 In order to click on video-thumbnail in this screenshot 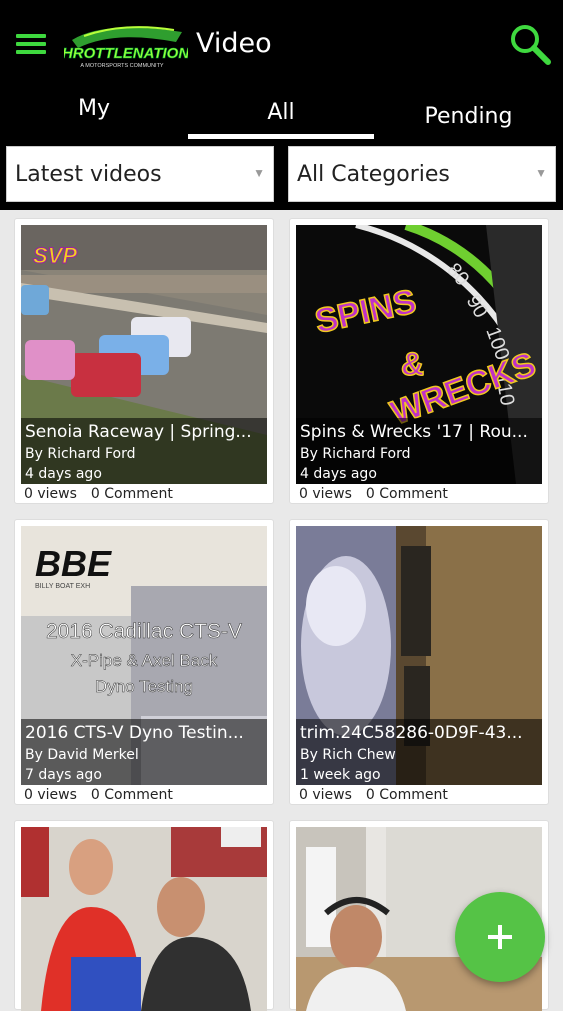, I will do `click(144, 919)`.